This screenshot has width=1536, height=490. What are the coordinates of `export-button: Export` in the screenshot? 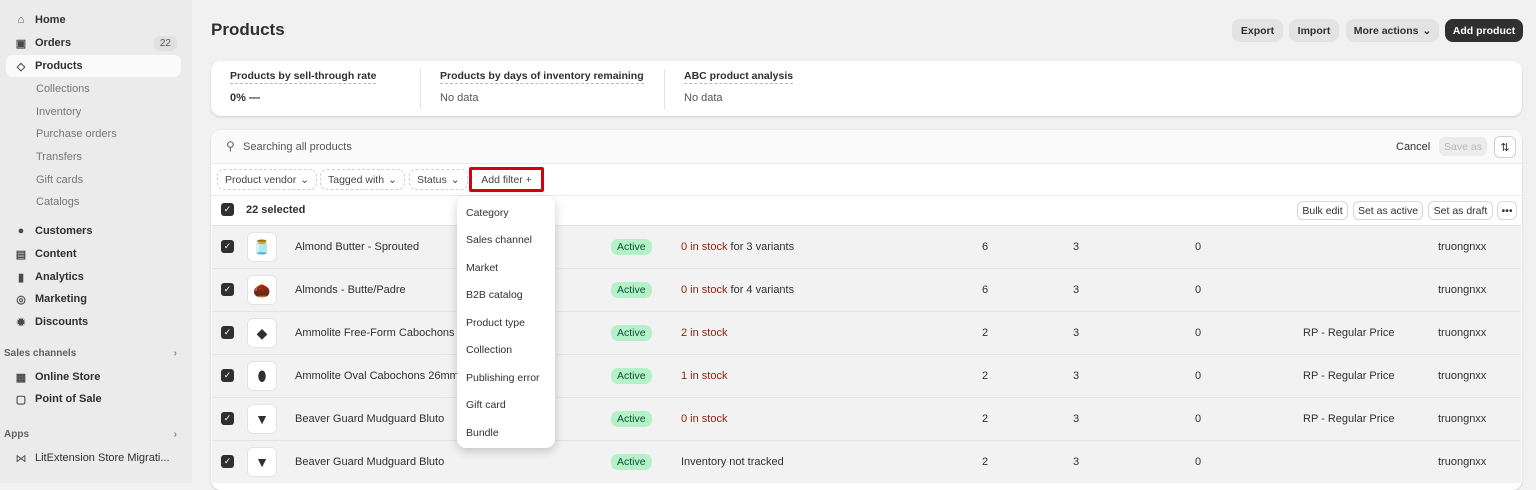 It's located at (1257, 30).